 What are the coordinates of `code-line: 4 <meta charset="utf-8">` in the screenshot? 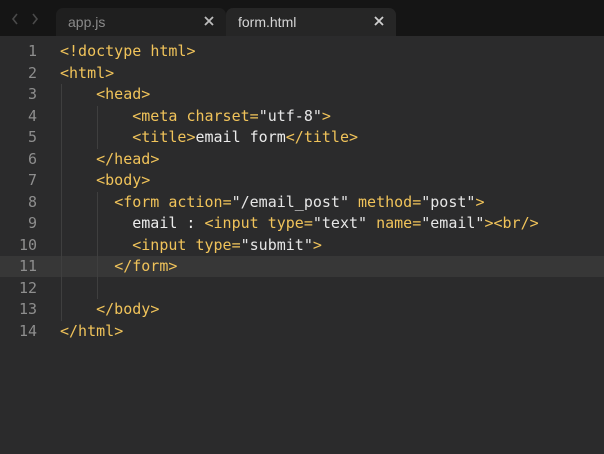 It's located at (302, 116).